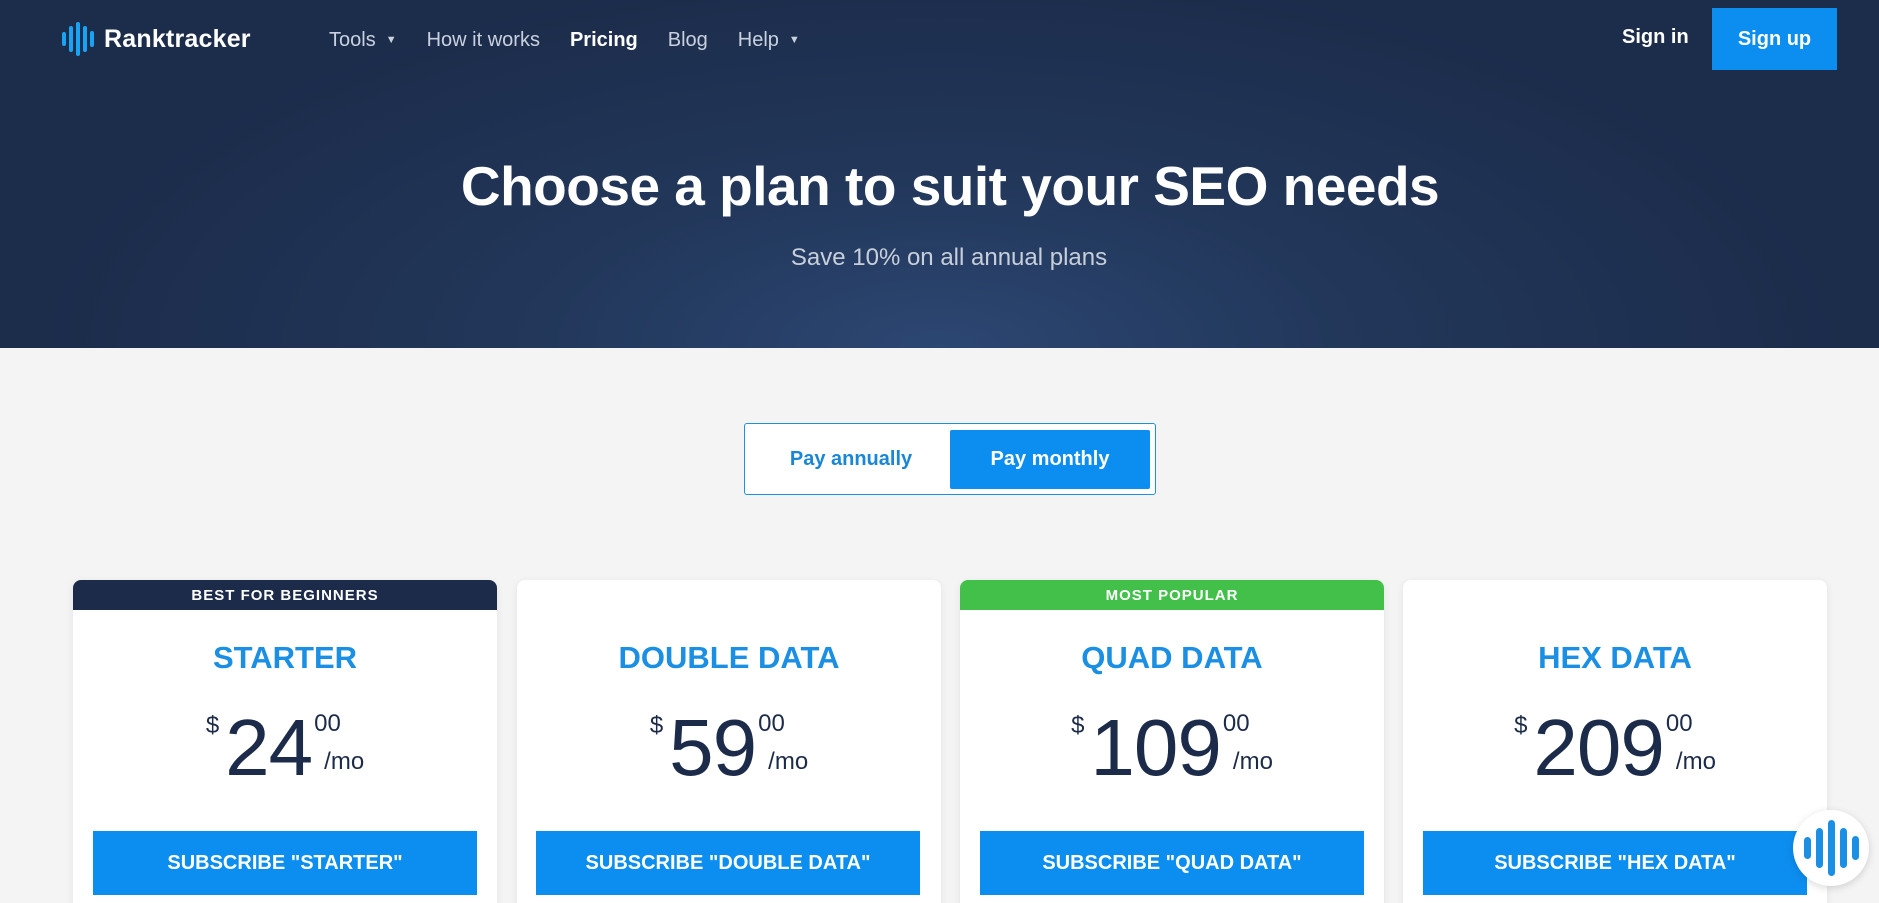  I want to click on subscribe-hex-data-button: SUBSCRIBE "HEX DATA", so click(1615, 863).